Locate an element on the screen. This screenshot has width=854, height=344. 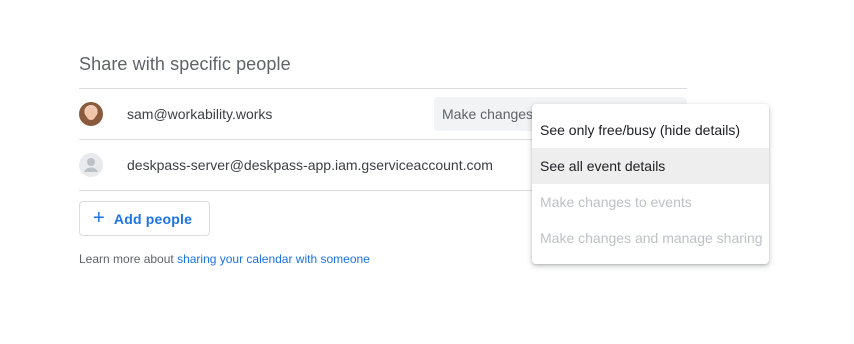
menu-item-manage-sharing: Make changes and manage sharing is located at coordinates (650, 238).